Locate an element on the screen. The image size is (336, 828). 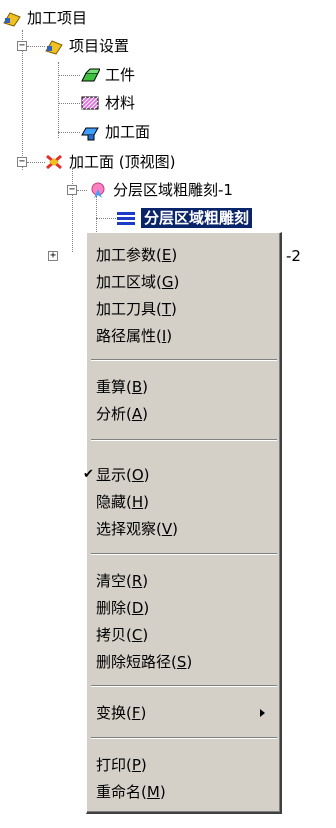
tree-label: 分层区域粗雕刻-1 is located at coordinates (173, 190).